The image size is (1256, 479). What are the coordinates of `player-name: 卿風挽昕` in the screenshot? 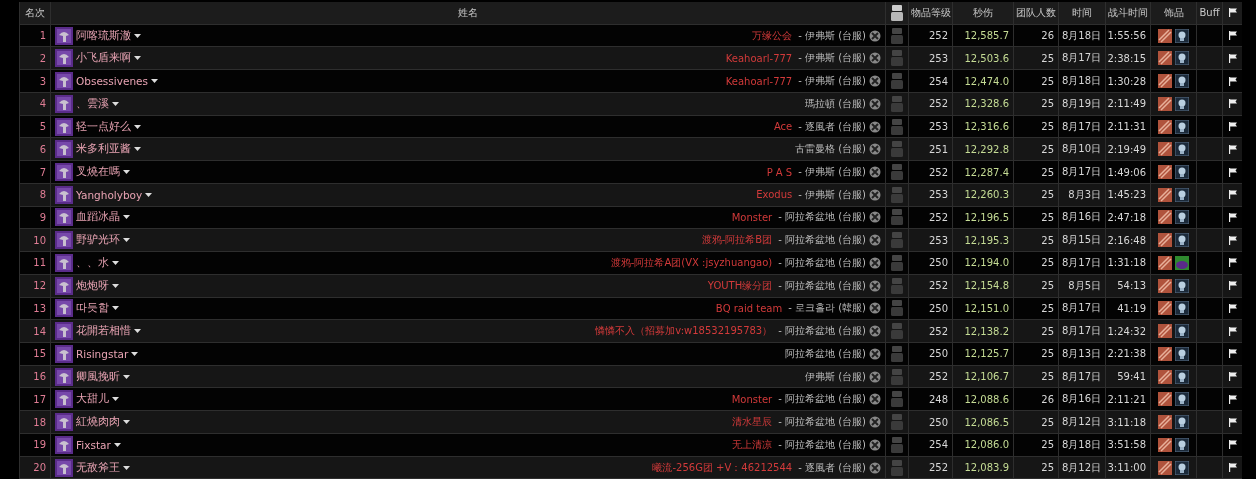 It's located at (98, 376).